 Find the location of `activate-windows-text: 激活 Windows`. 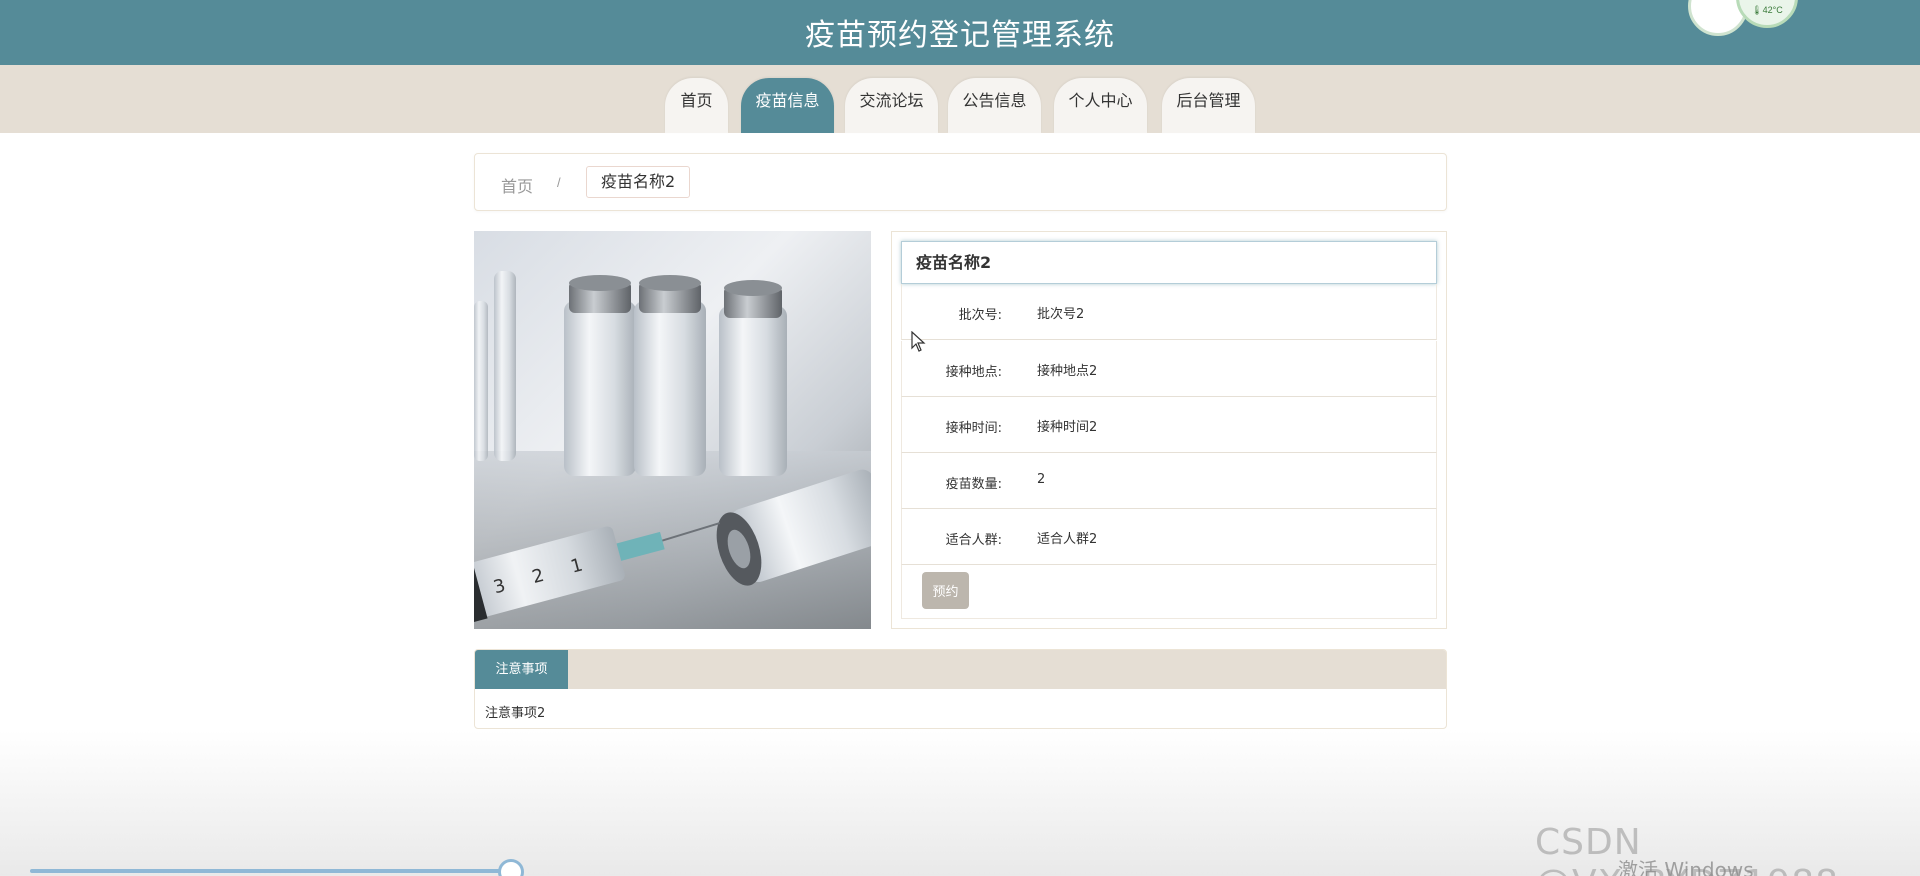

activate-windows-text: 激活 Windows is located at coordinates (1686, 867).